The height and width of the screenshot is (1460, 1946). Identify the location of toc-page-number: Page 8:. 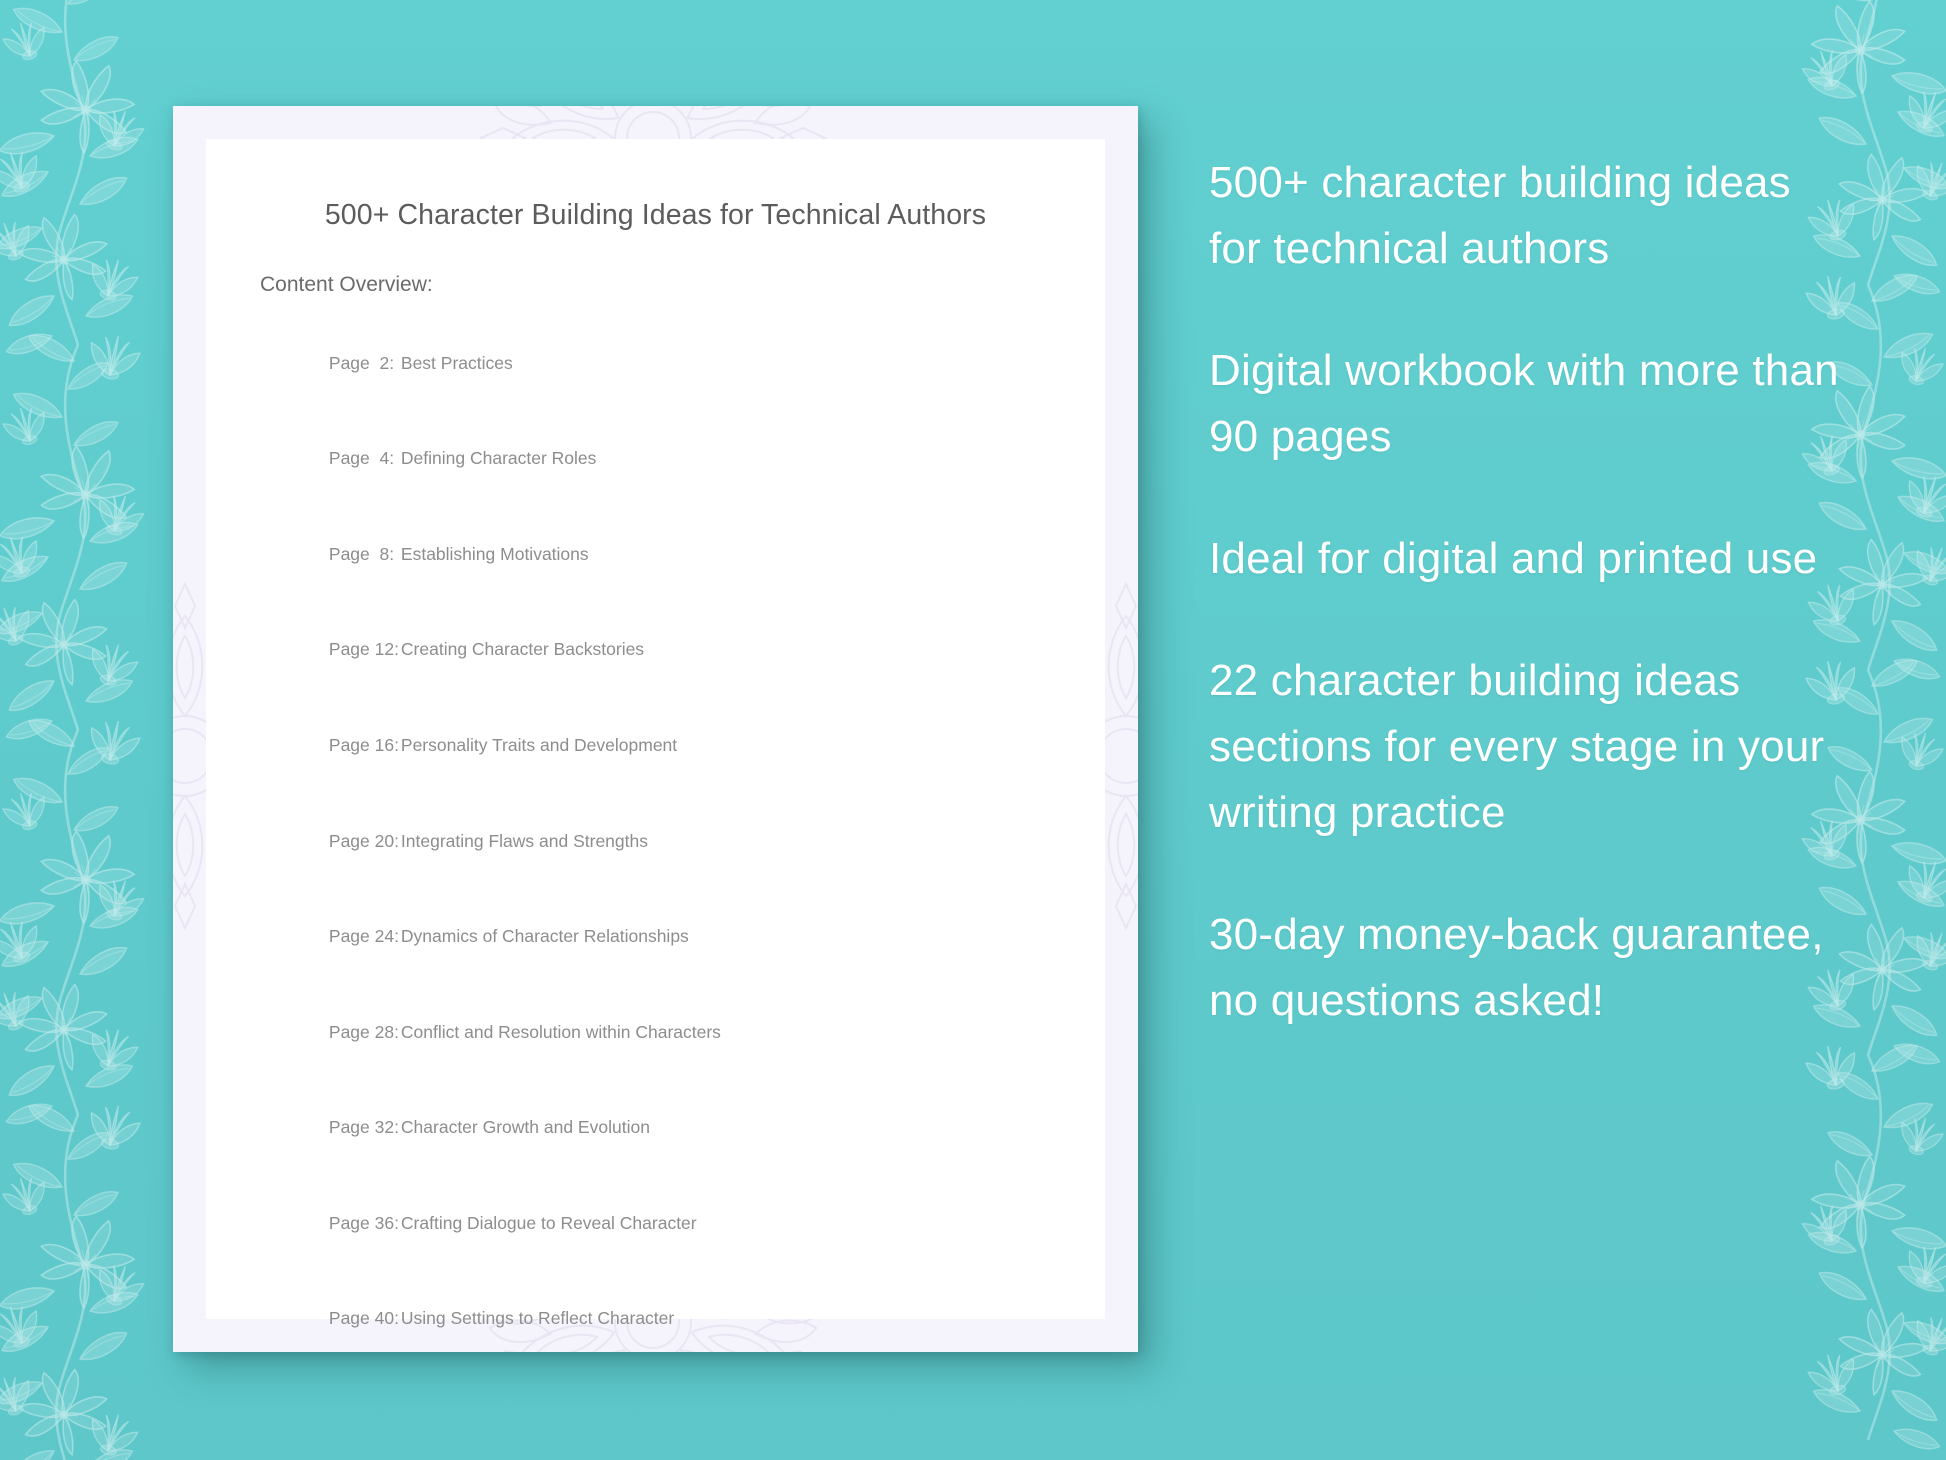
(361, 553).